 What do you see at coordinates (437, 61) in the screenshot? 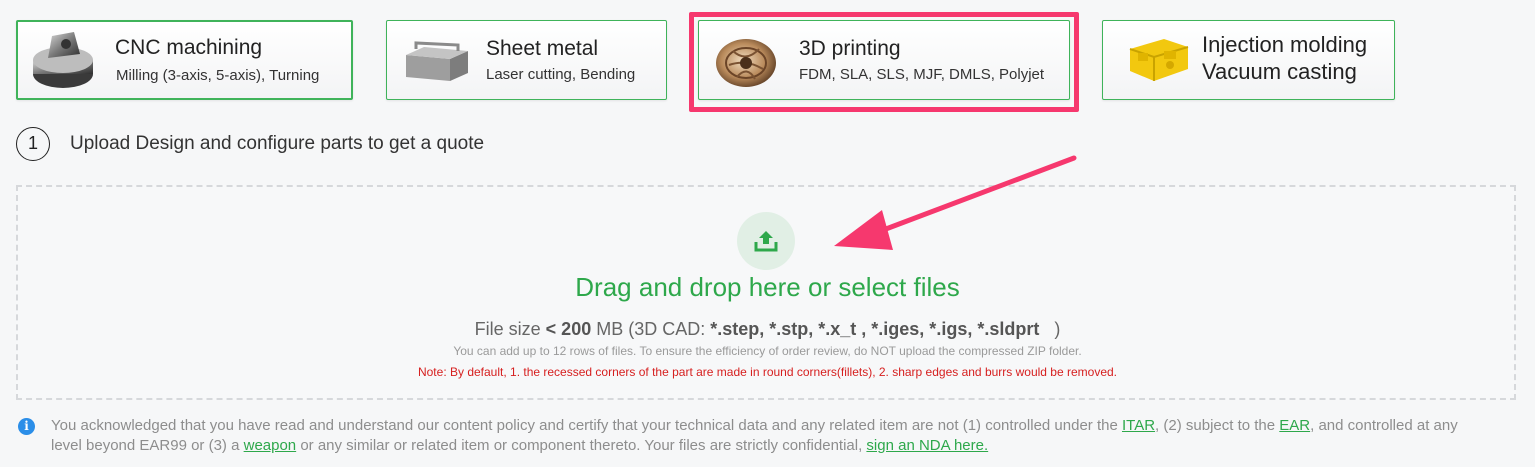
I see `sheet-metal-thumbnail` at bounding box center [437, 61].